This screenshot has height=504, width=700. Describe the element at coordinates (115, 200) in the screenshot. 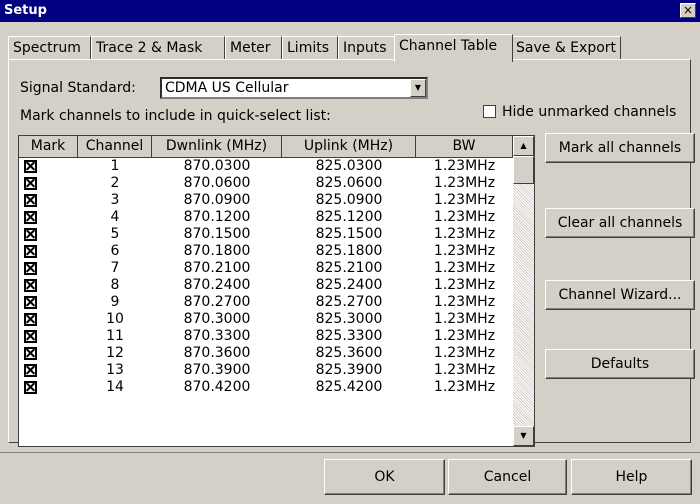

I see `channel-cell: 3` at that location.